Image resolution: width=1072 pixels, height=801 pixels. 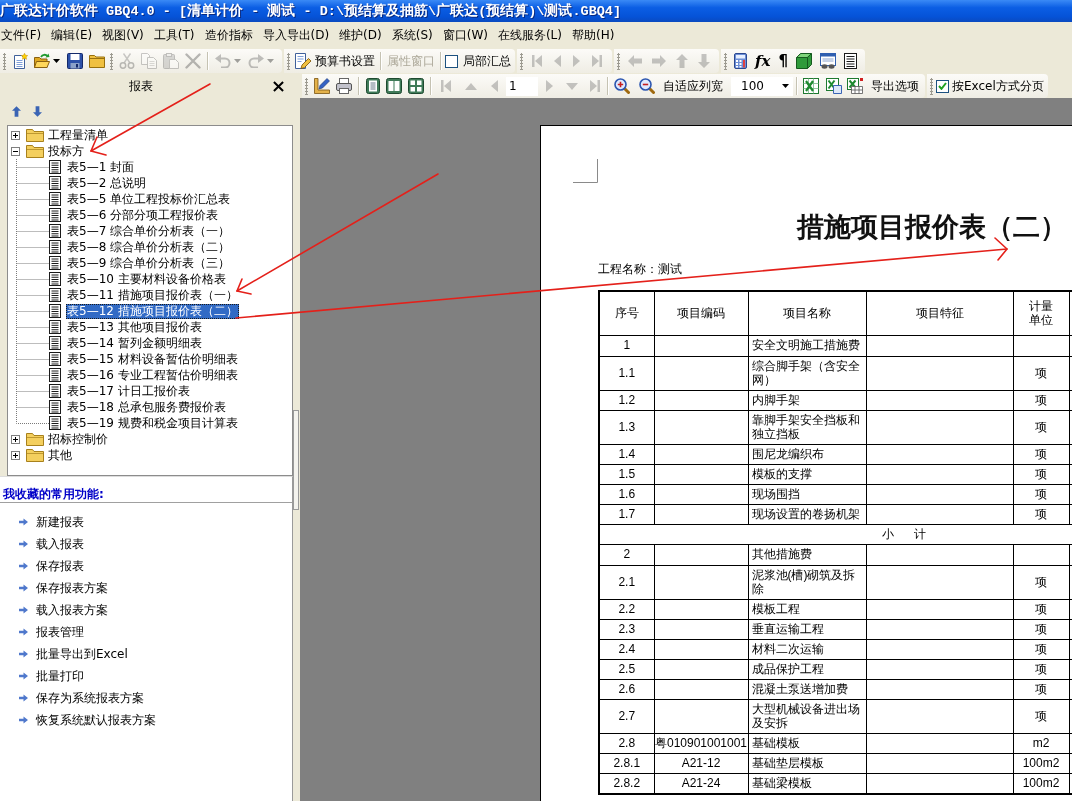 I want to click on toolbar-button: 导出选项, so click(x=895, y=86).